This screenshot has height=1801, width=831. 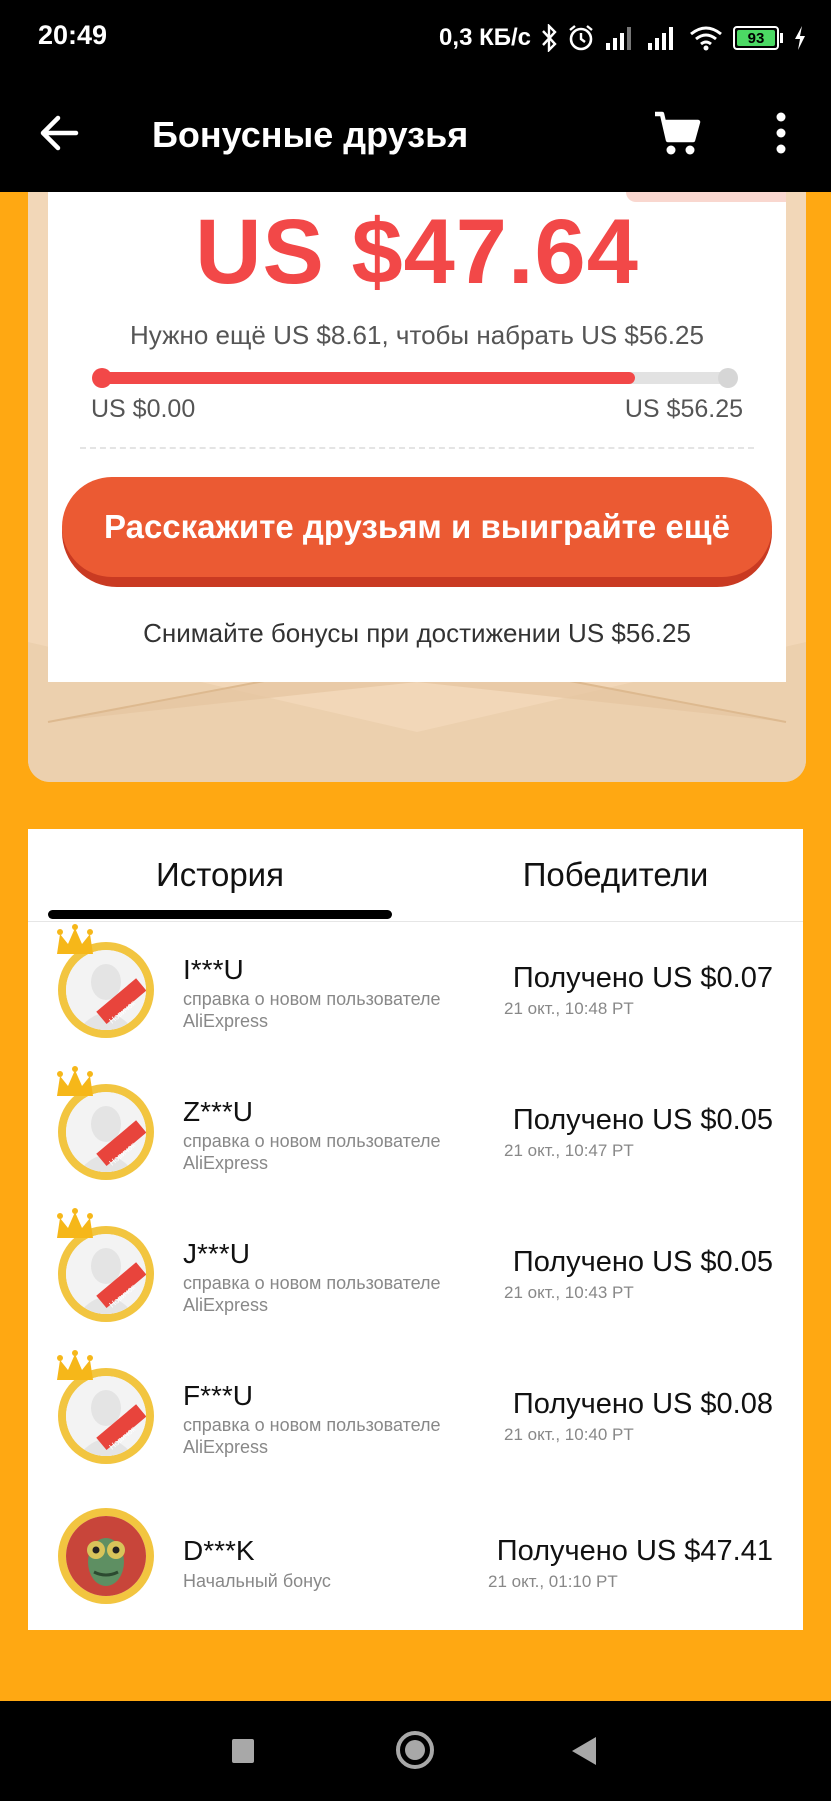 What do you see at coordinates (218, 1111) in the screenshot?
I see `row-user-name: Z***U` at bounding box center [218, 1111].